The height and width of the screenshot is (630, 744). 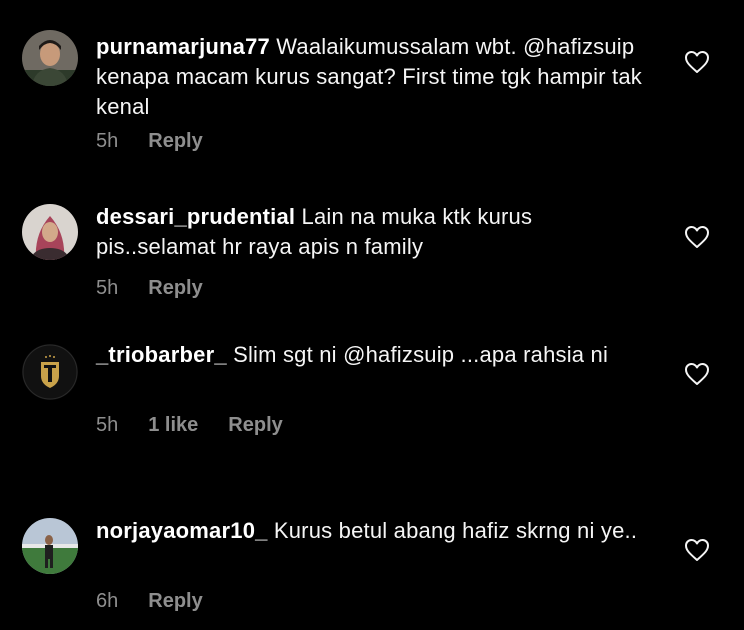 I want to click on comment-username: _triobarber_, so click(x=161, y=354).